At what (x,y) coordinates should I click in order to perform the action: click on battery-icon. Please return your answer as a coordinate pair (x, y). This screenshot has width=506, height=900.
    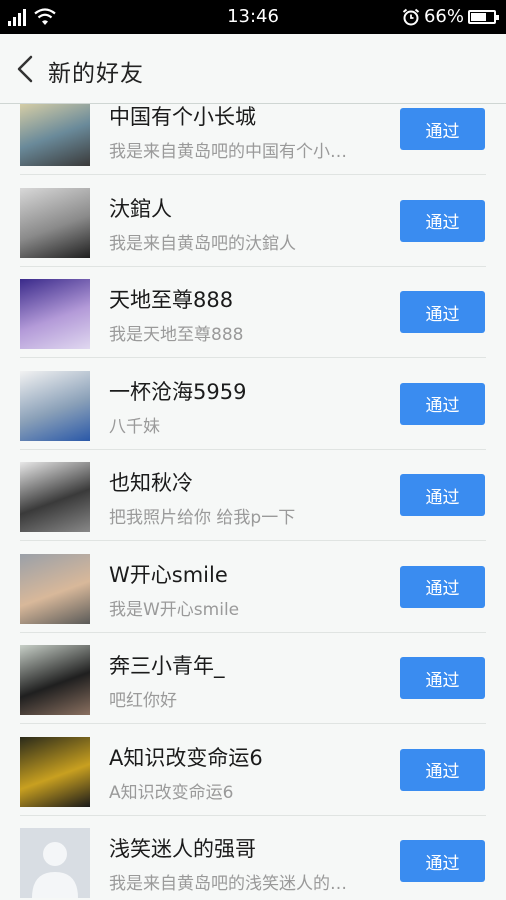
    Looking at the image, I should click on (483, 16).